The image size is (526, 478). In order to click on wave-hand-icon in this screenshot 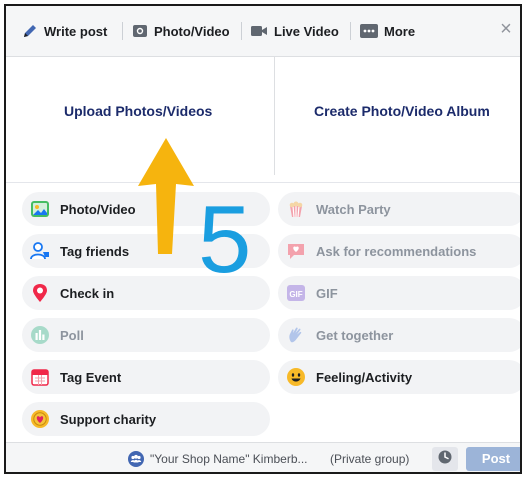, I will do `click(296, 335)`.